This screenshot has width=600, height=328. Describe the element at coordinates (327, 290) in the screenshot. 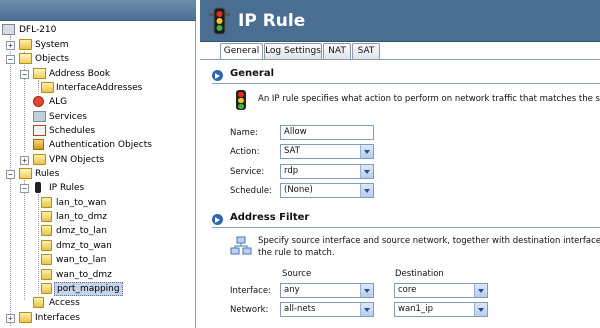

I see `source-interface-select: any` at that location.